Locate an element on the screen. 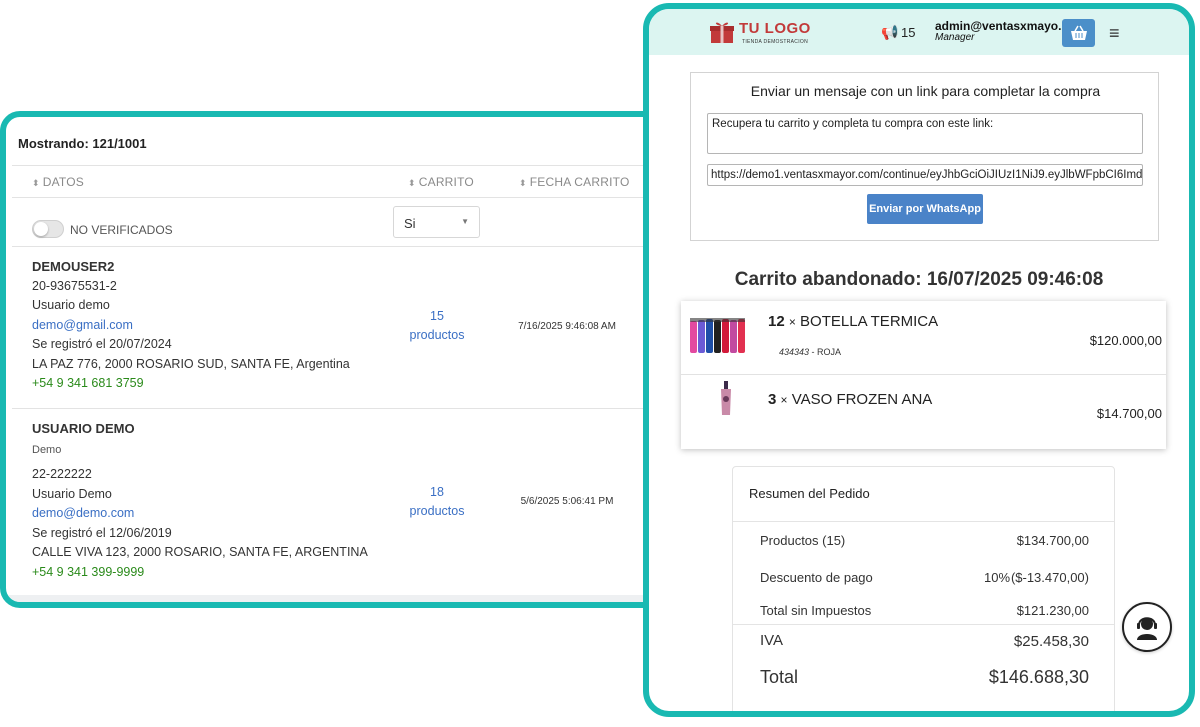 This screenshot has width=1200, height=727. cart-filter-select: Si ▼ is located at coordinates (436, 222).